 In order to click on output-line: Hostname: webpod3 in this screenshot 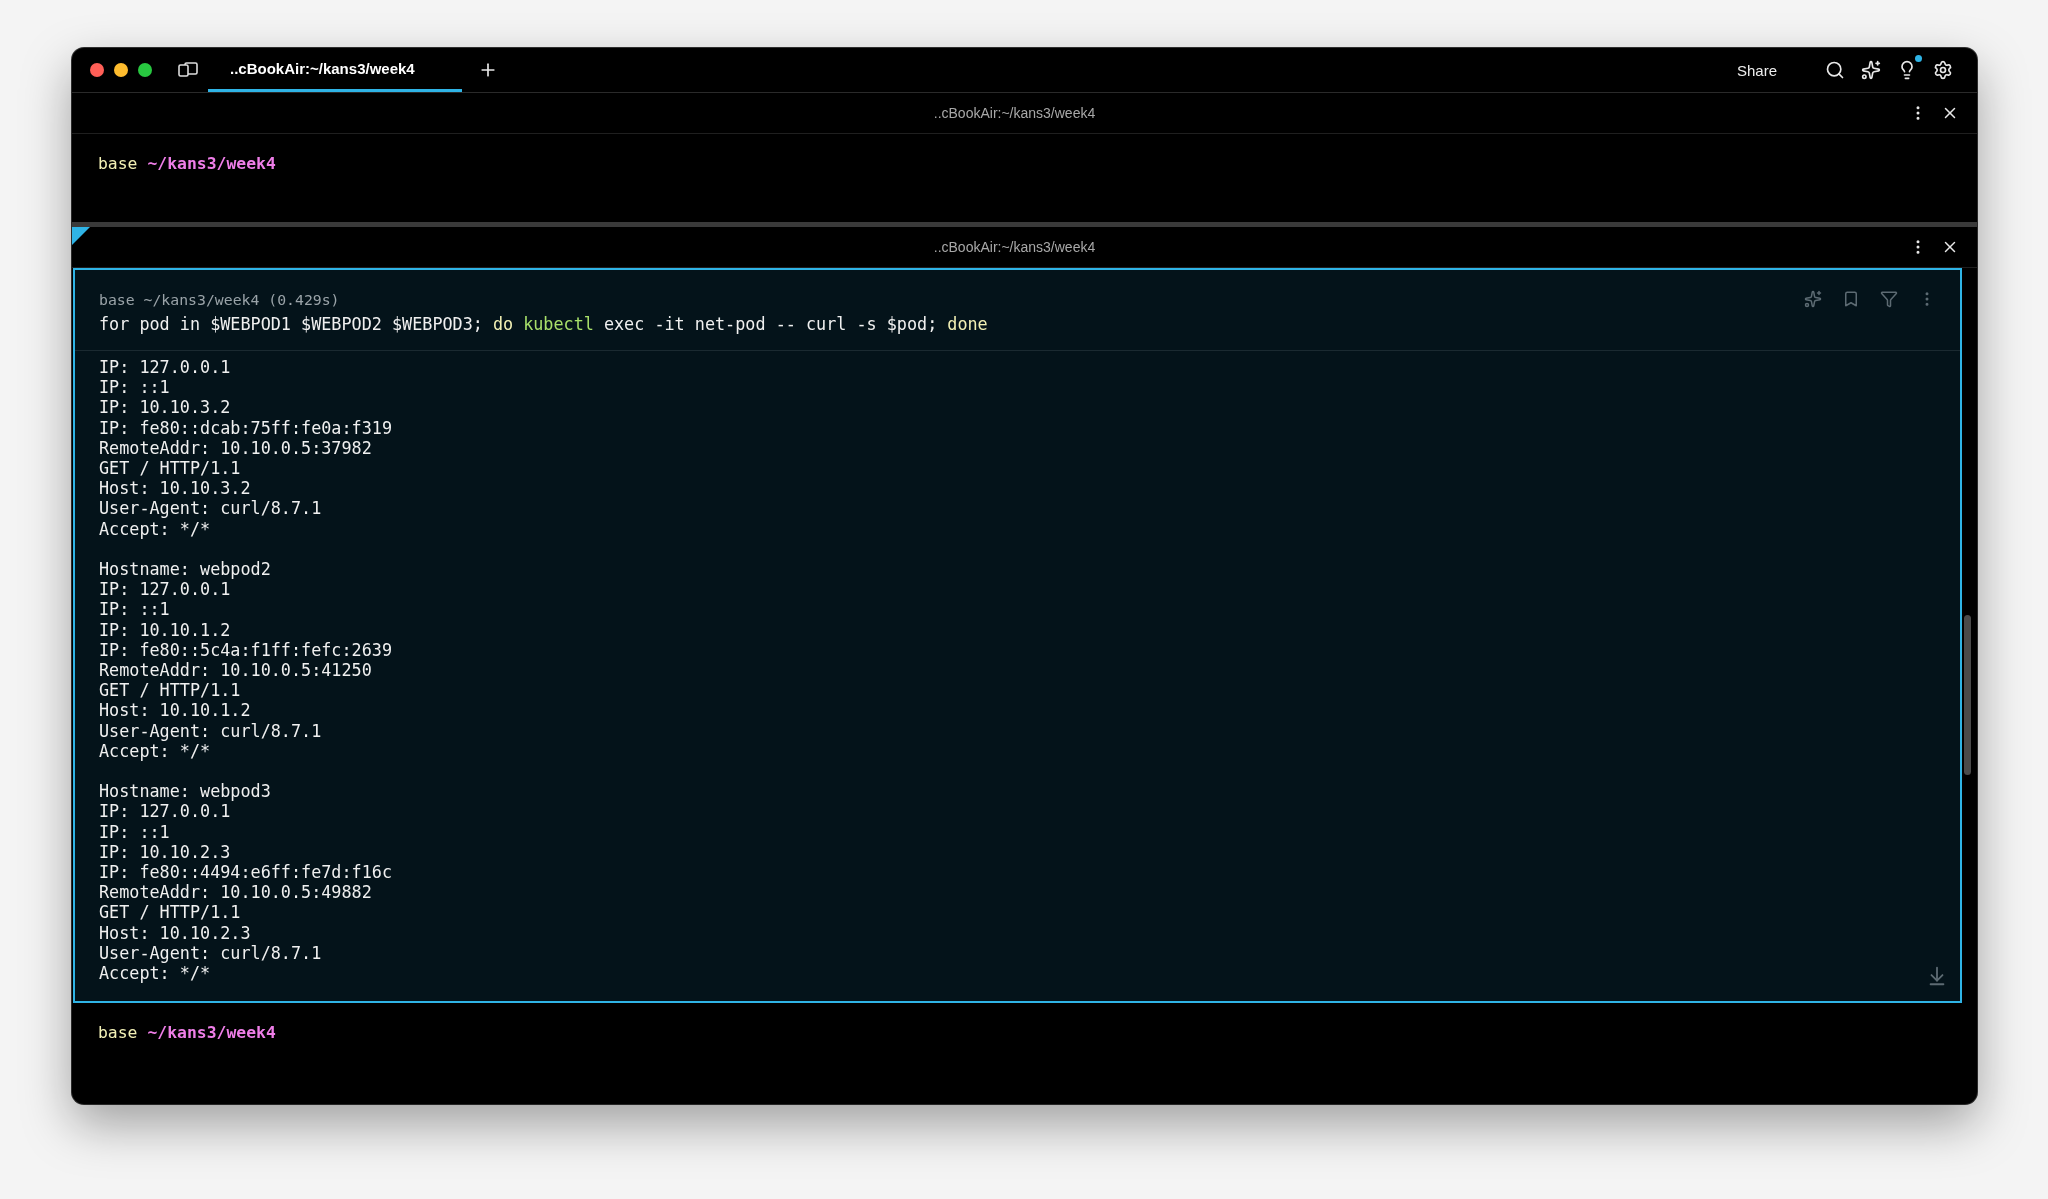, I will do `click(185, 791)`.